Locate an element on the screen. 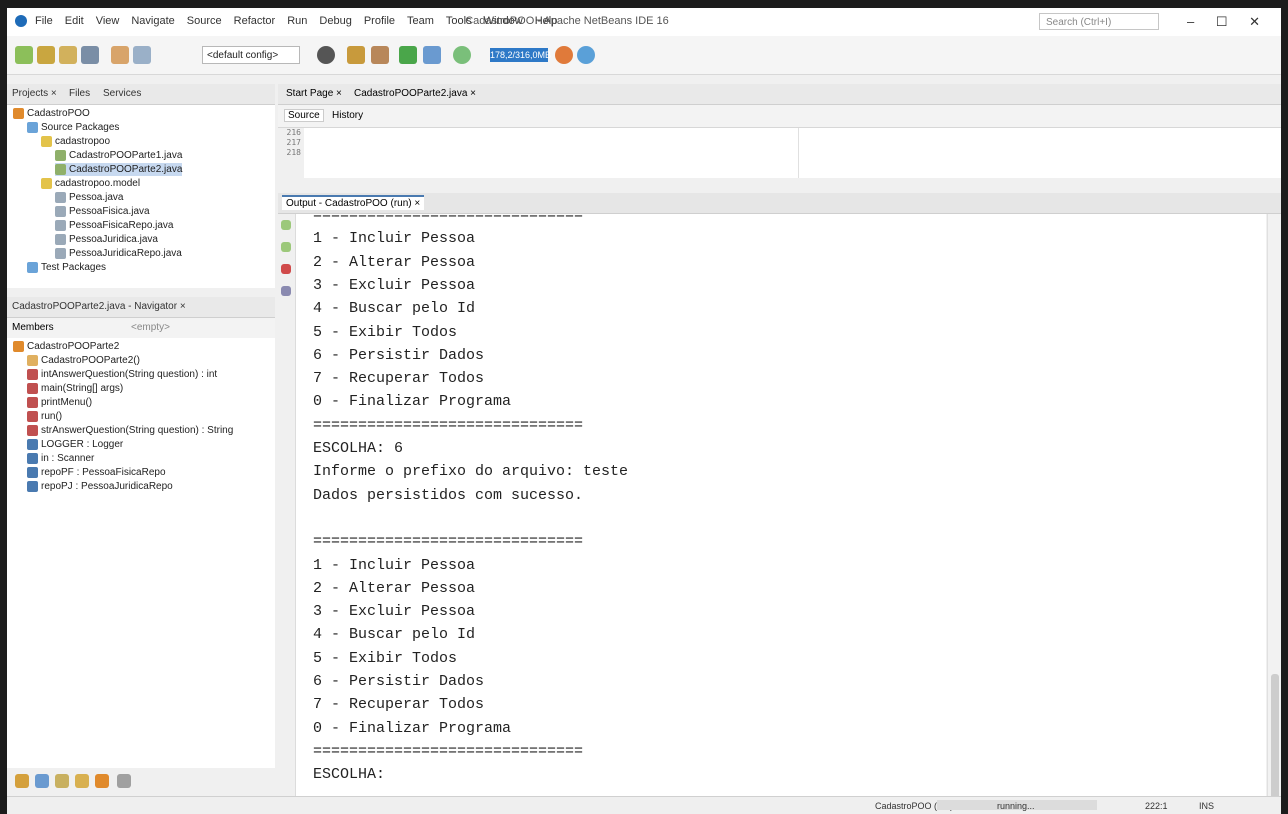  output-tab: Output - CadastroPOO (run) × is located at coordinates (353, 202).